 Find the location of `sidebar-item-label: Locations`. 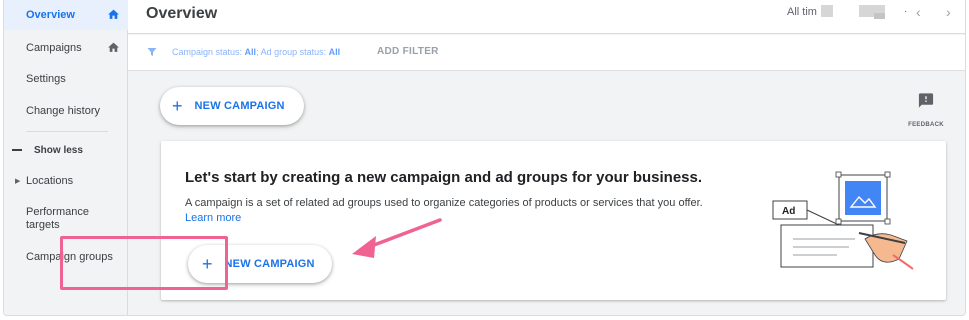

sidebar-item-label: Locations is located at coordinates (50, 181).